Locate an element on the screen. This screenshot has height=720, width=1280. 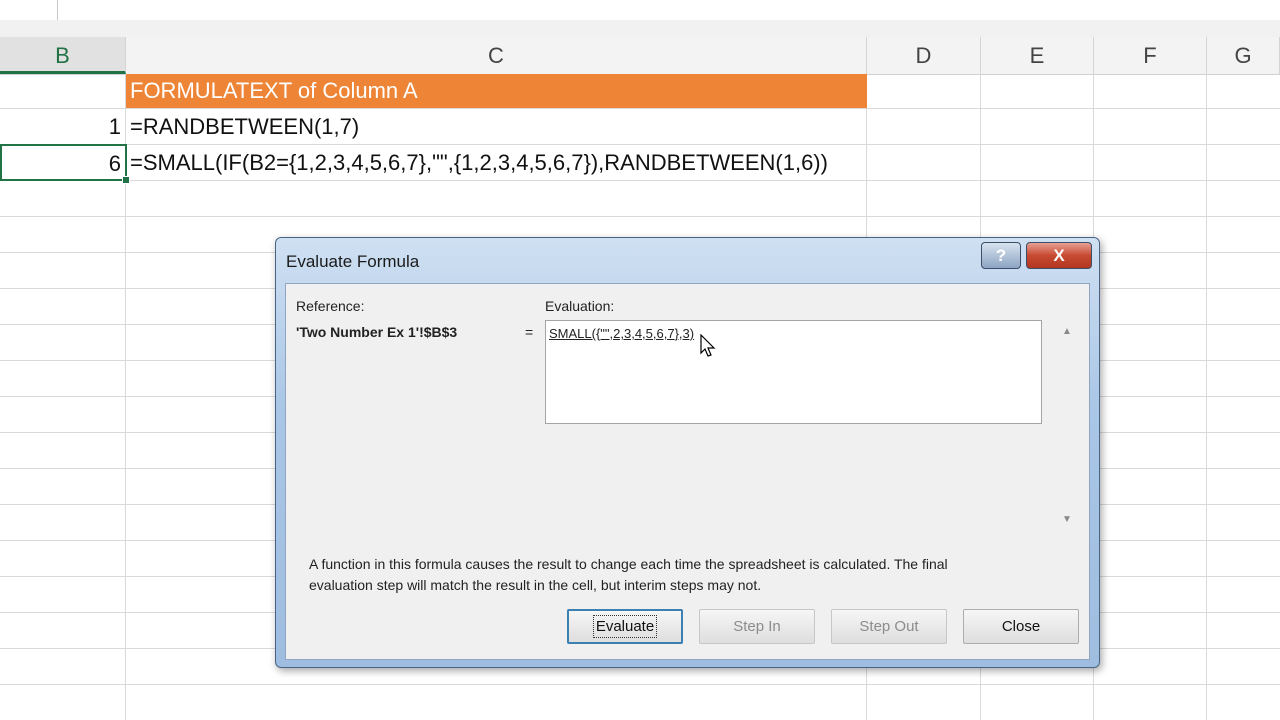
evaluate-button-label: Evaluate is located at coordinates (625, 626).